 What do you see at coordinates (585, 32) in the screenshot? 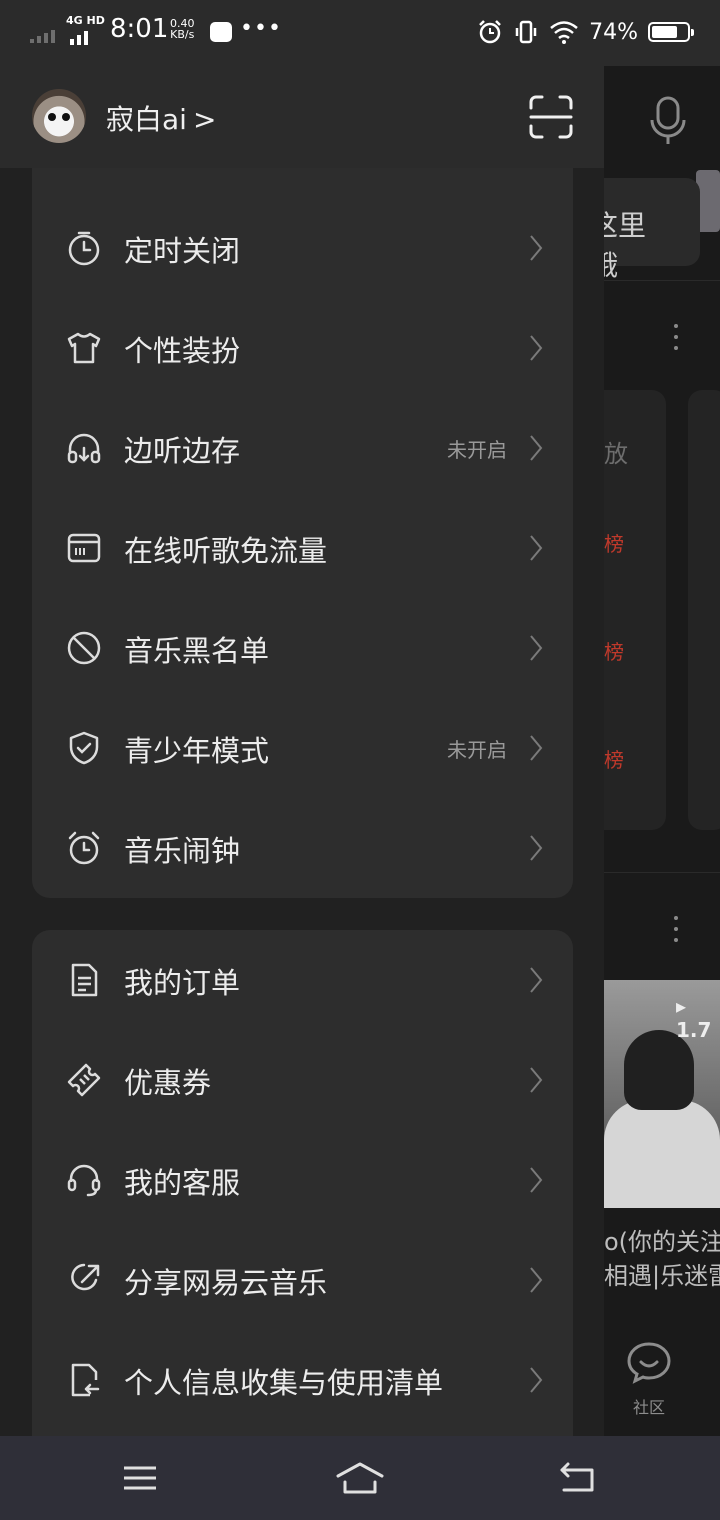
I see `status-icons: 74%` at bounding box center [585, 32].